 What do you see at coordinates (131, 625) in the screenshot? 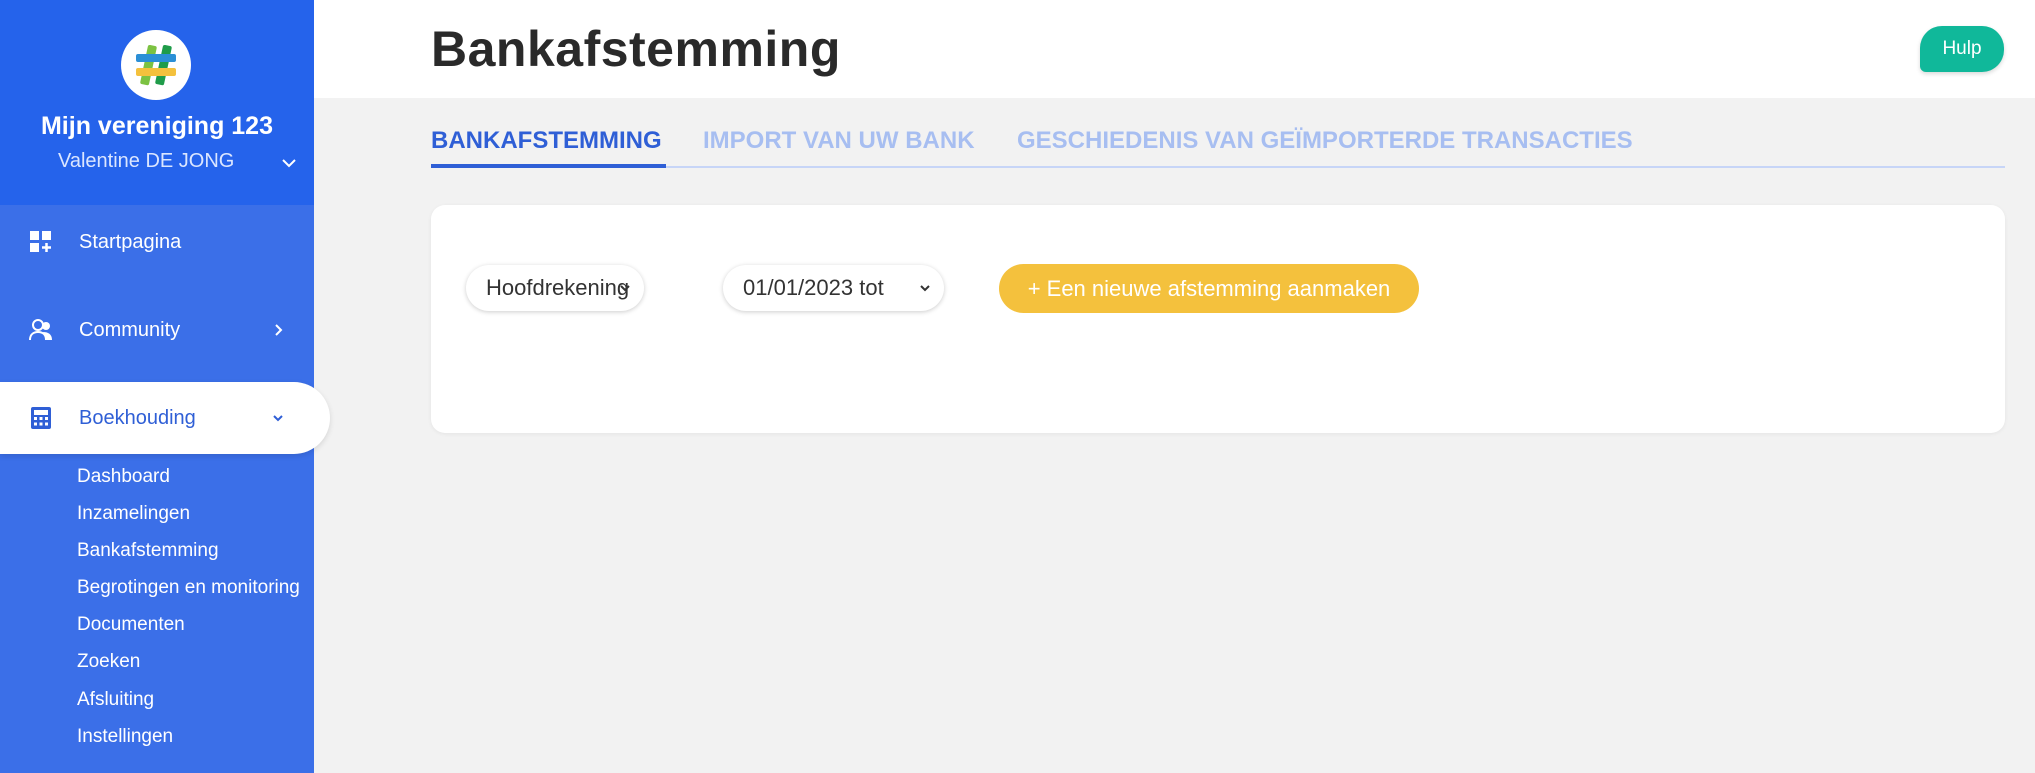
I see `subnav-item-documenten: Documenten` at bounding box center [131, 625].